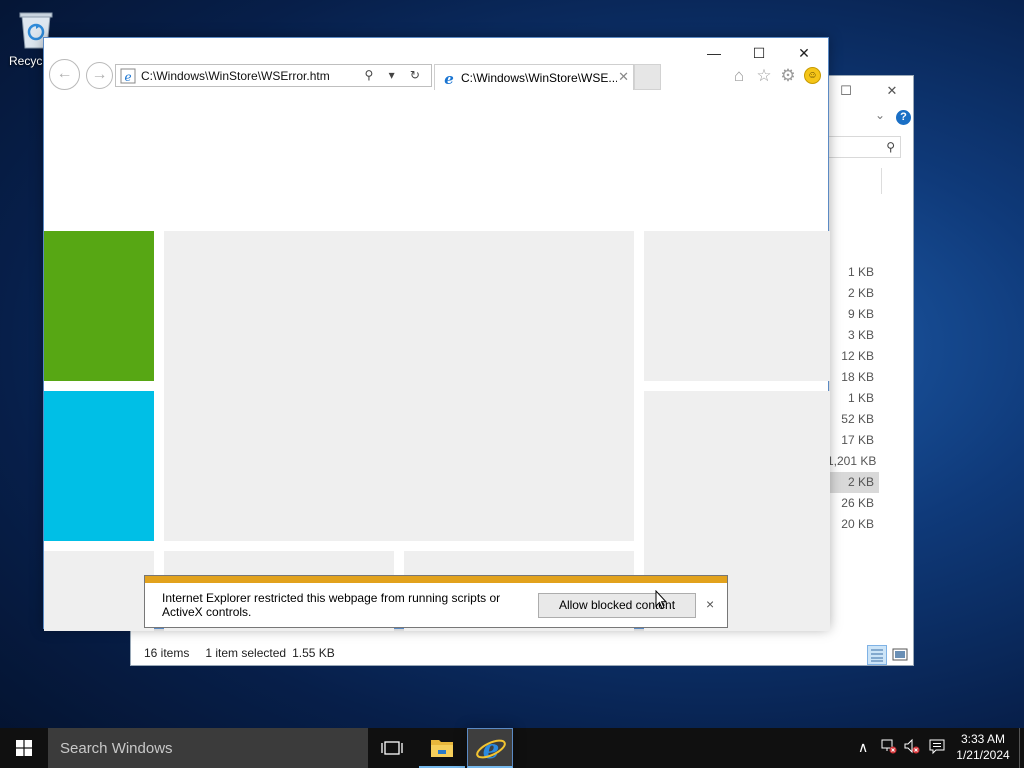  Describe the element at coordinates (235, 76) in the screenshot. I see `address-url: C:\Windows\WinStore\WSError.htm` at that location.